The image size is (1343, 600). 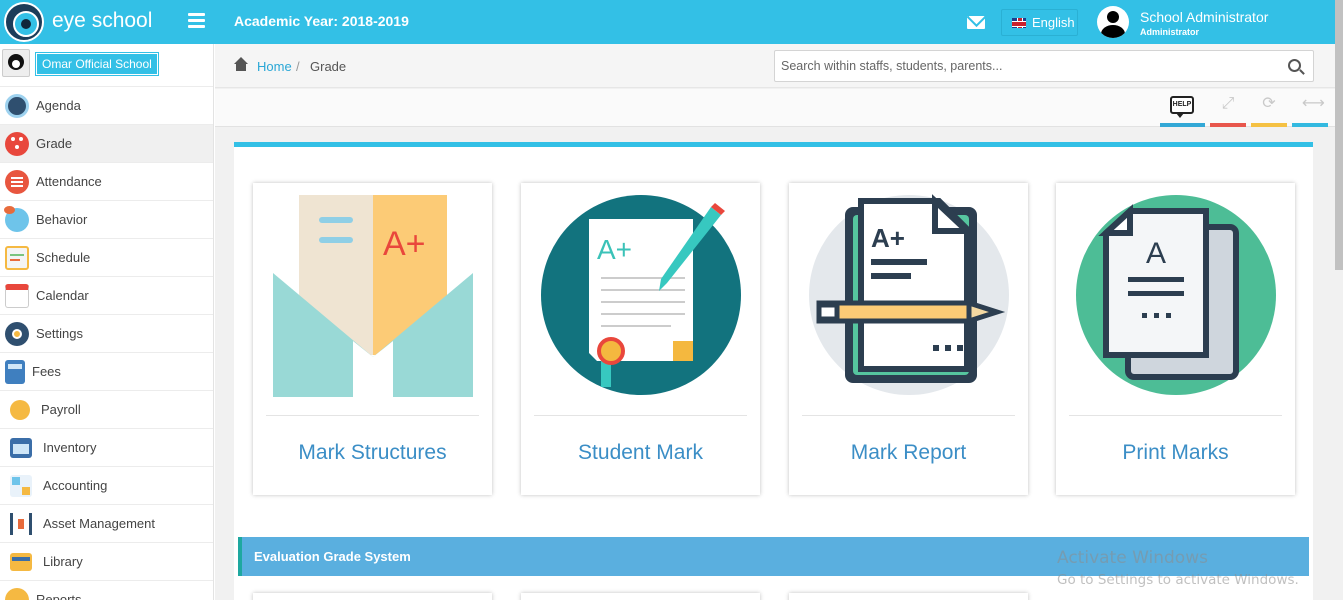 I want to click on card-mark-report: A+ Mark Report, so click(x=908, y=339).